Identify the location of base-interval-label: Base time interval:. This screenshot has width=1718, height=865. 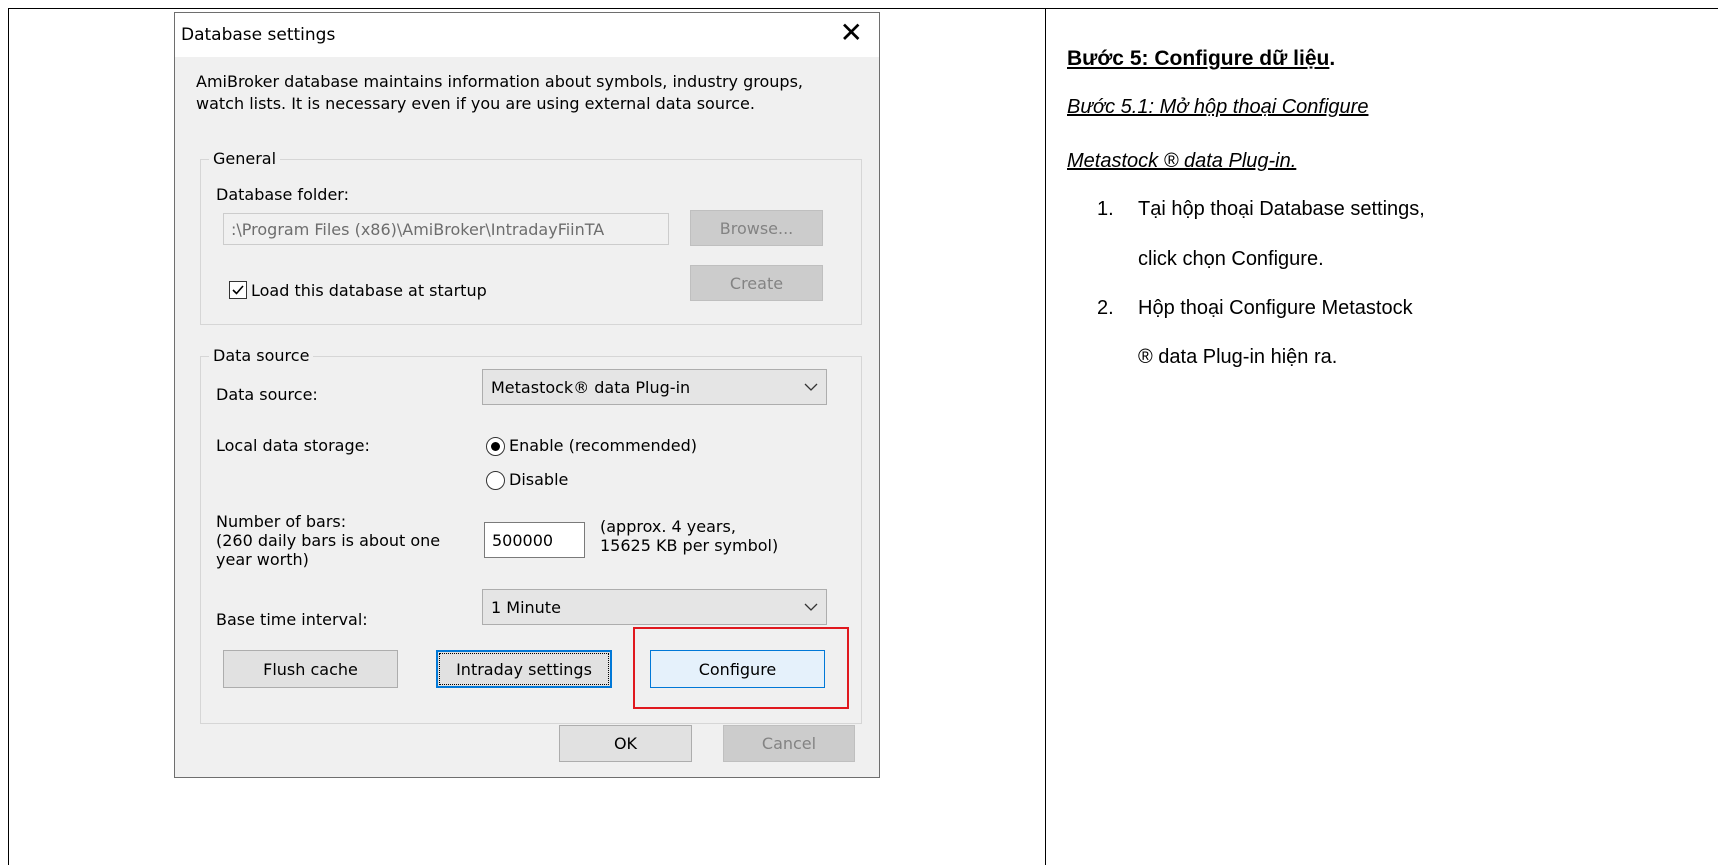
(292, 619).